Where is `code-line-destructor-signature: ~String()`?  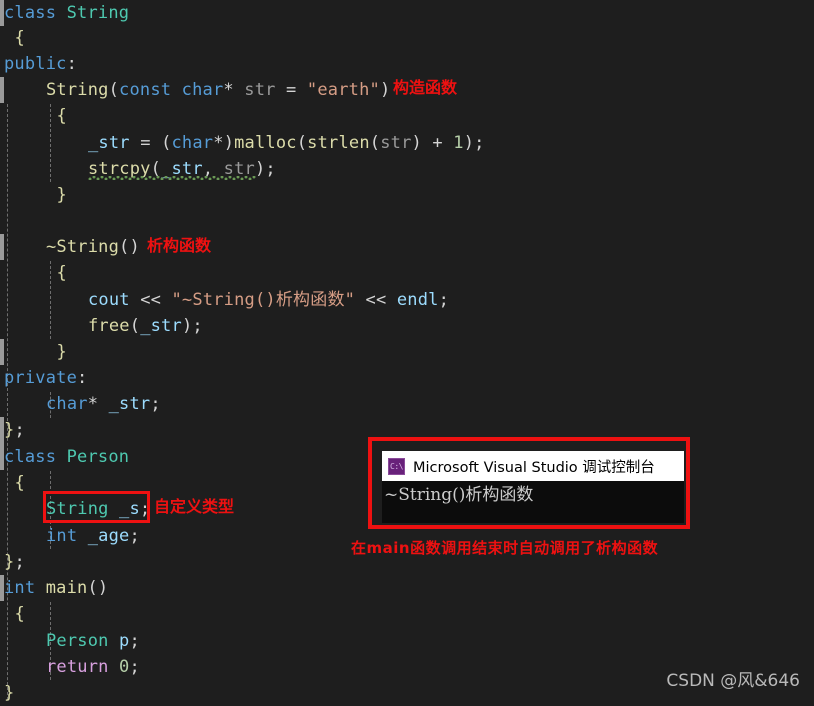 code-line-destructor-signature: ~String() is located at coordinates (93, 247).